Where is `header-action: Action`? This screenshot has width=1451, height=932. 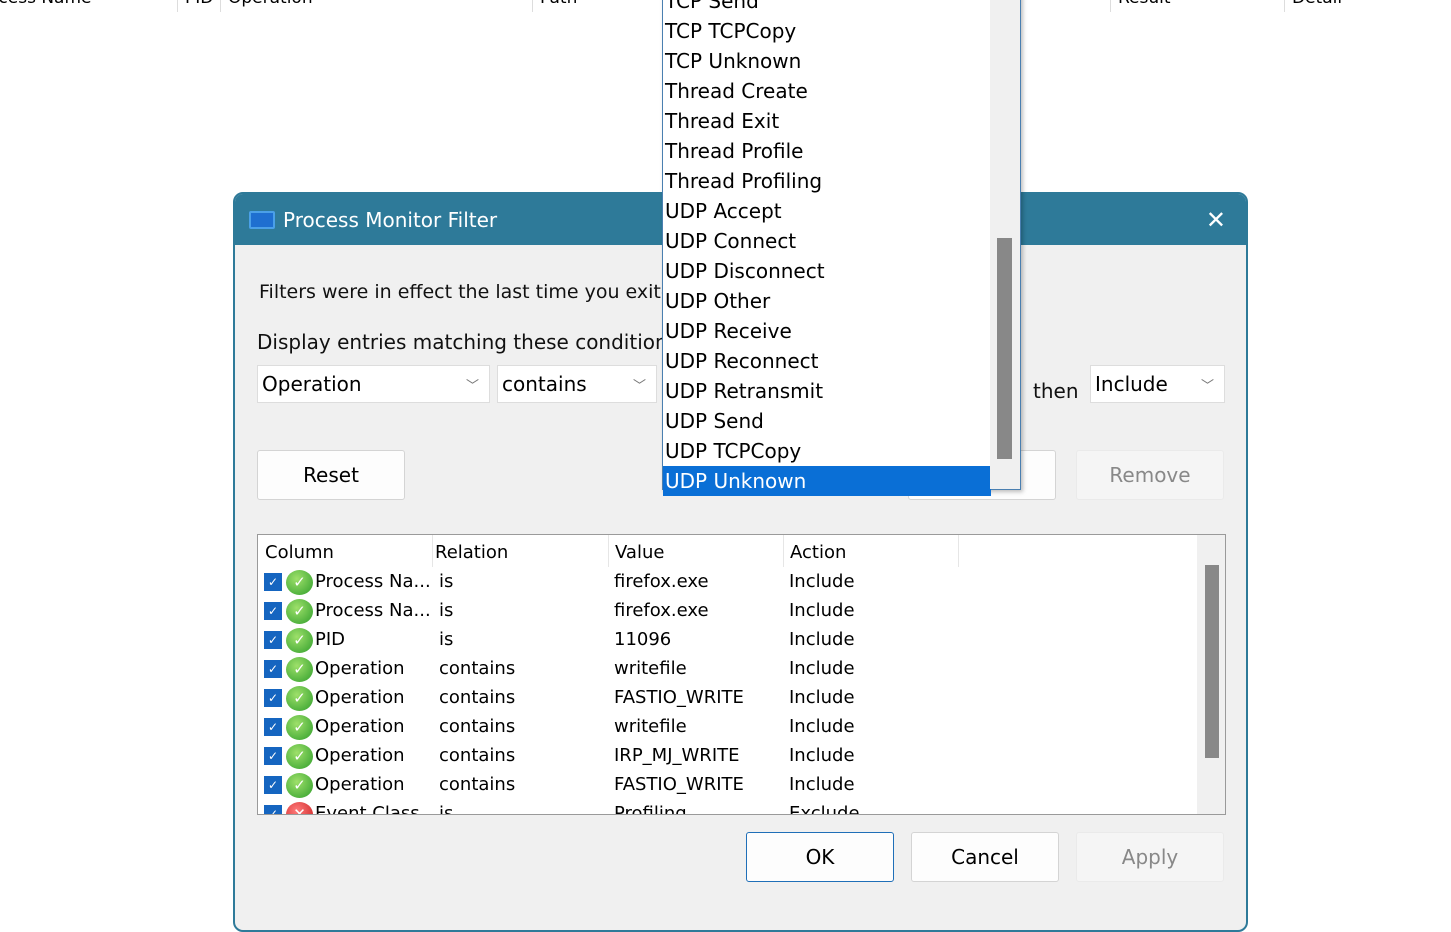
header-action: Action is located at coordinates (818, 552).